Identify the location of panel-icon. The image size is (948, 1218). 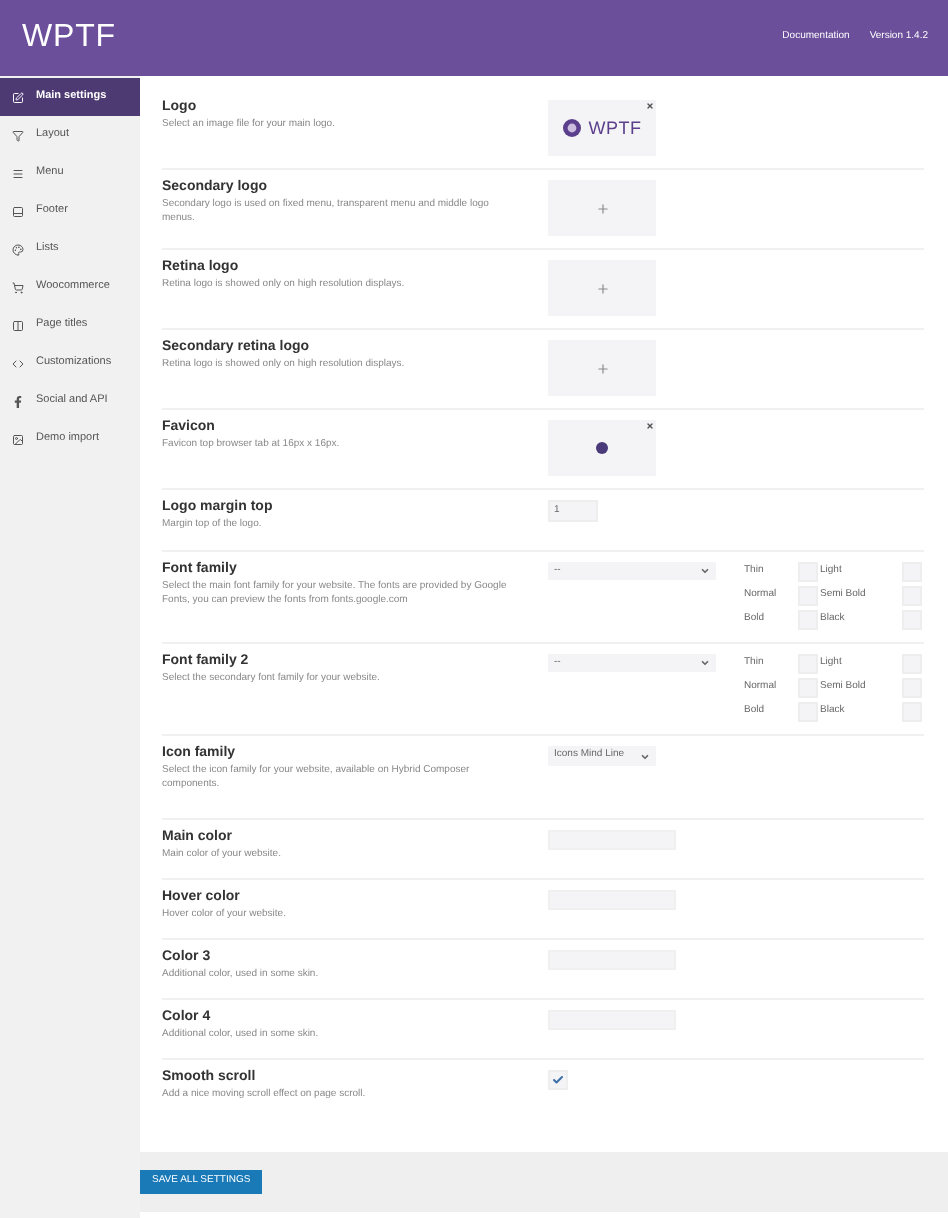
(18, 211).